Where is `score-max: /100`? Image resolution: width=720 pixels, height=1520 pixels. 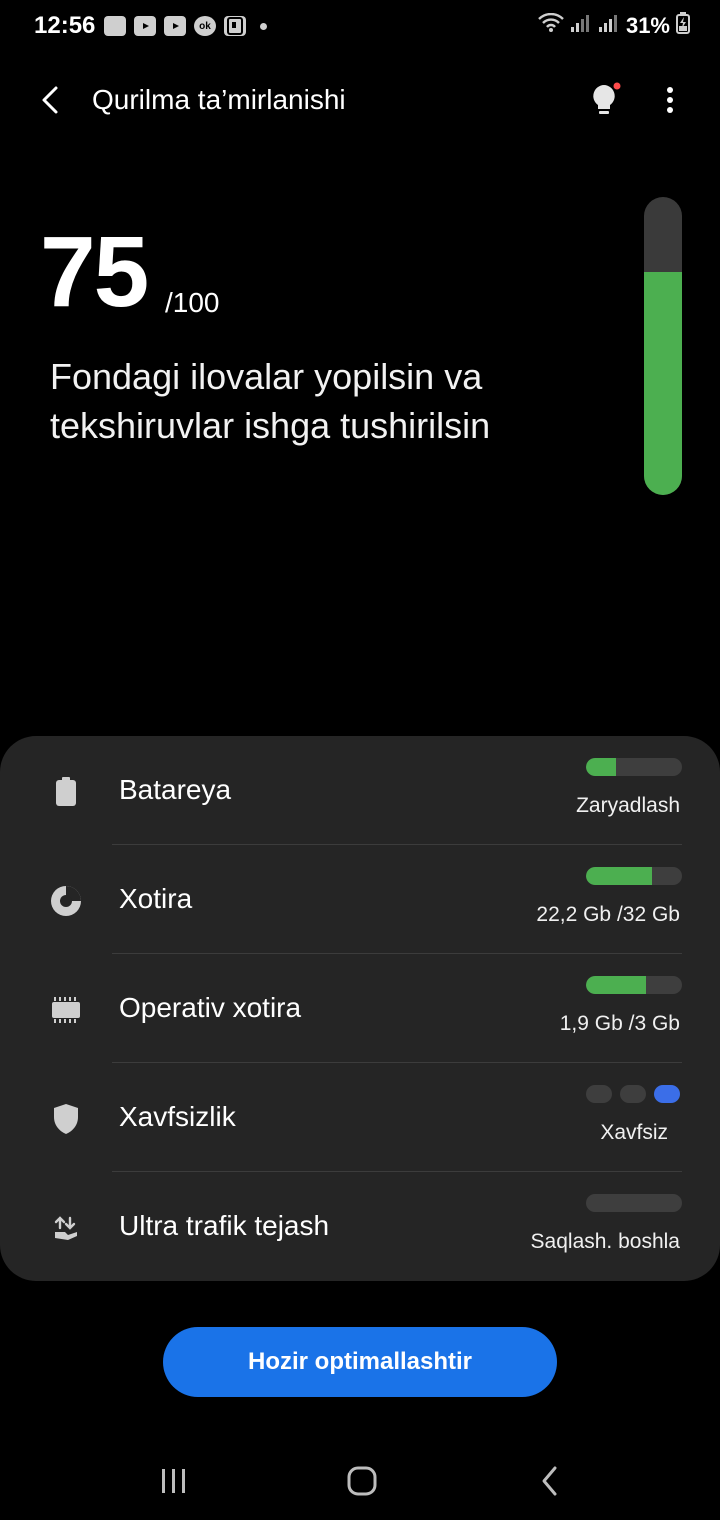 score-max: /100 is located at coordinates (192, 302).